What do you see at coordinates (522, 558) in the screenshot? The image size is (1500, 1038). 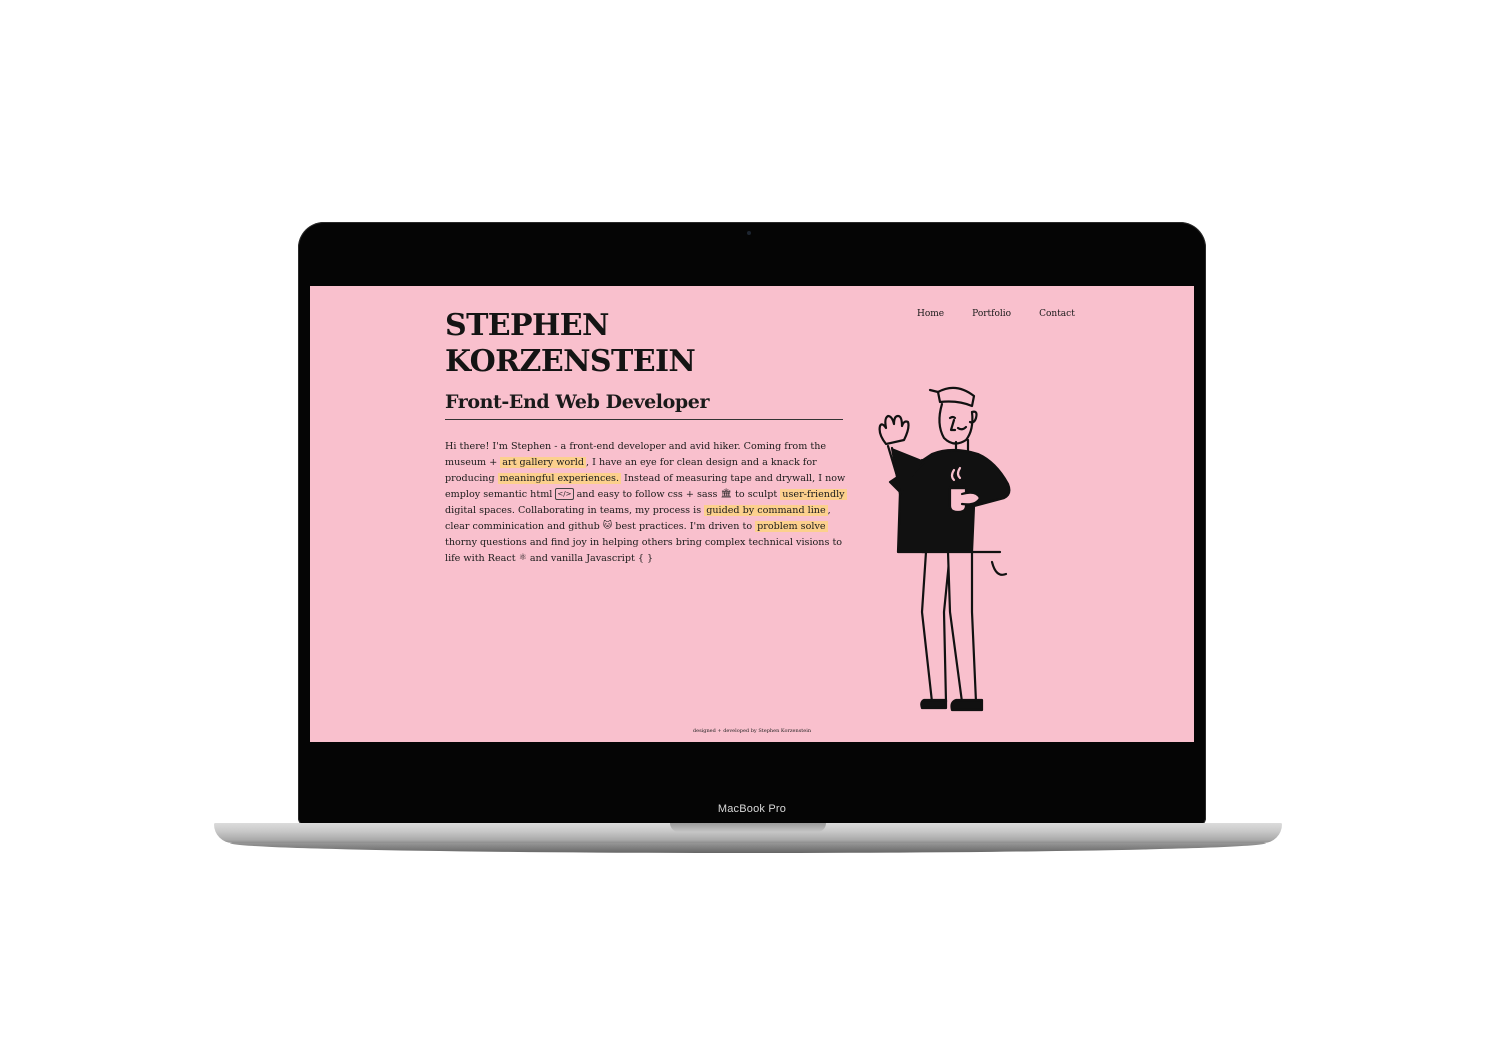 I see `react-atom-icon: ⚛` at bounding box center [522, 558].